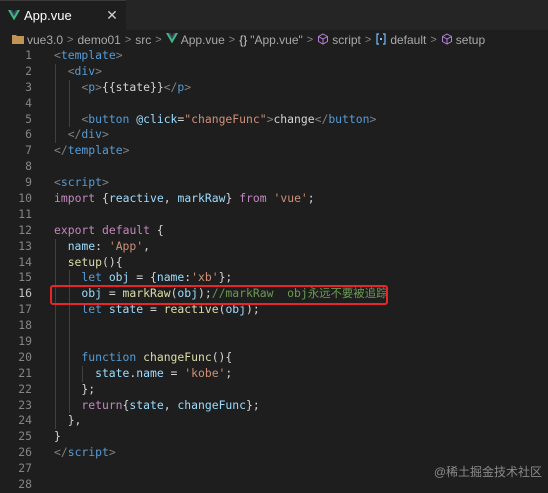  Describe the element at coordinates (143, 277) in the screenshot. I see `code-token: = {` at that location.